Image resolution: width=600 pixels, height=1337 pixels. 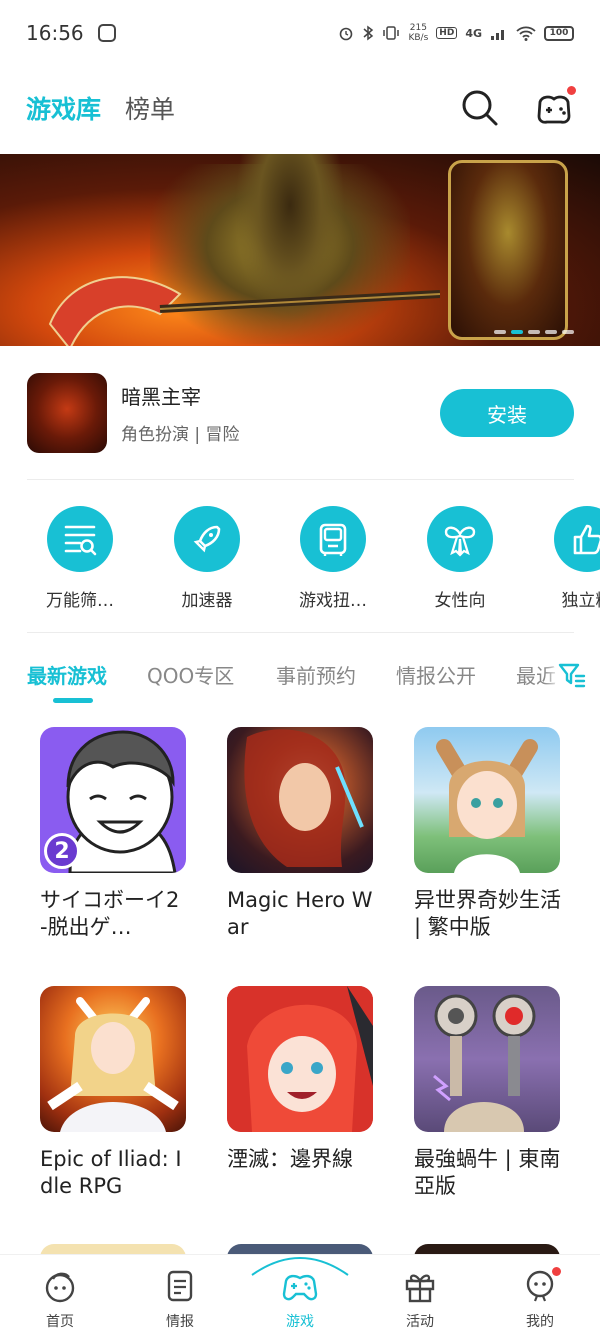 I want to click on nav-events: 活动, so click(x=420, y=1300).